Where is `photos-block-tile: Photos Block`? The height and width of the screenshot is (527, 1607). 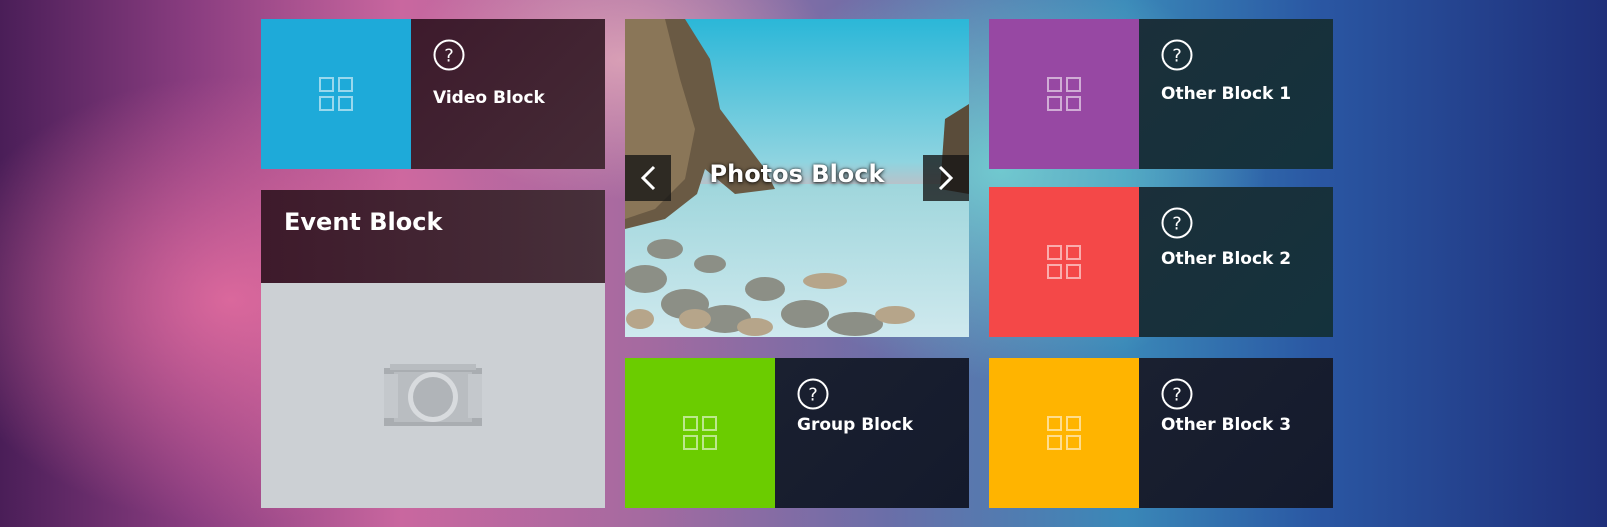
photos-block-tile: Photos Block is located at coordinates (797, 178).